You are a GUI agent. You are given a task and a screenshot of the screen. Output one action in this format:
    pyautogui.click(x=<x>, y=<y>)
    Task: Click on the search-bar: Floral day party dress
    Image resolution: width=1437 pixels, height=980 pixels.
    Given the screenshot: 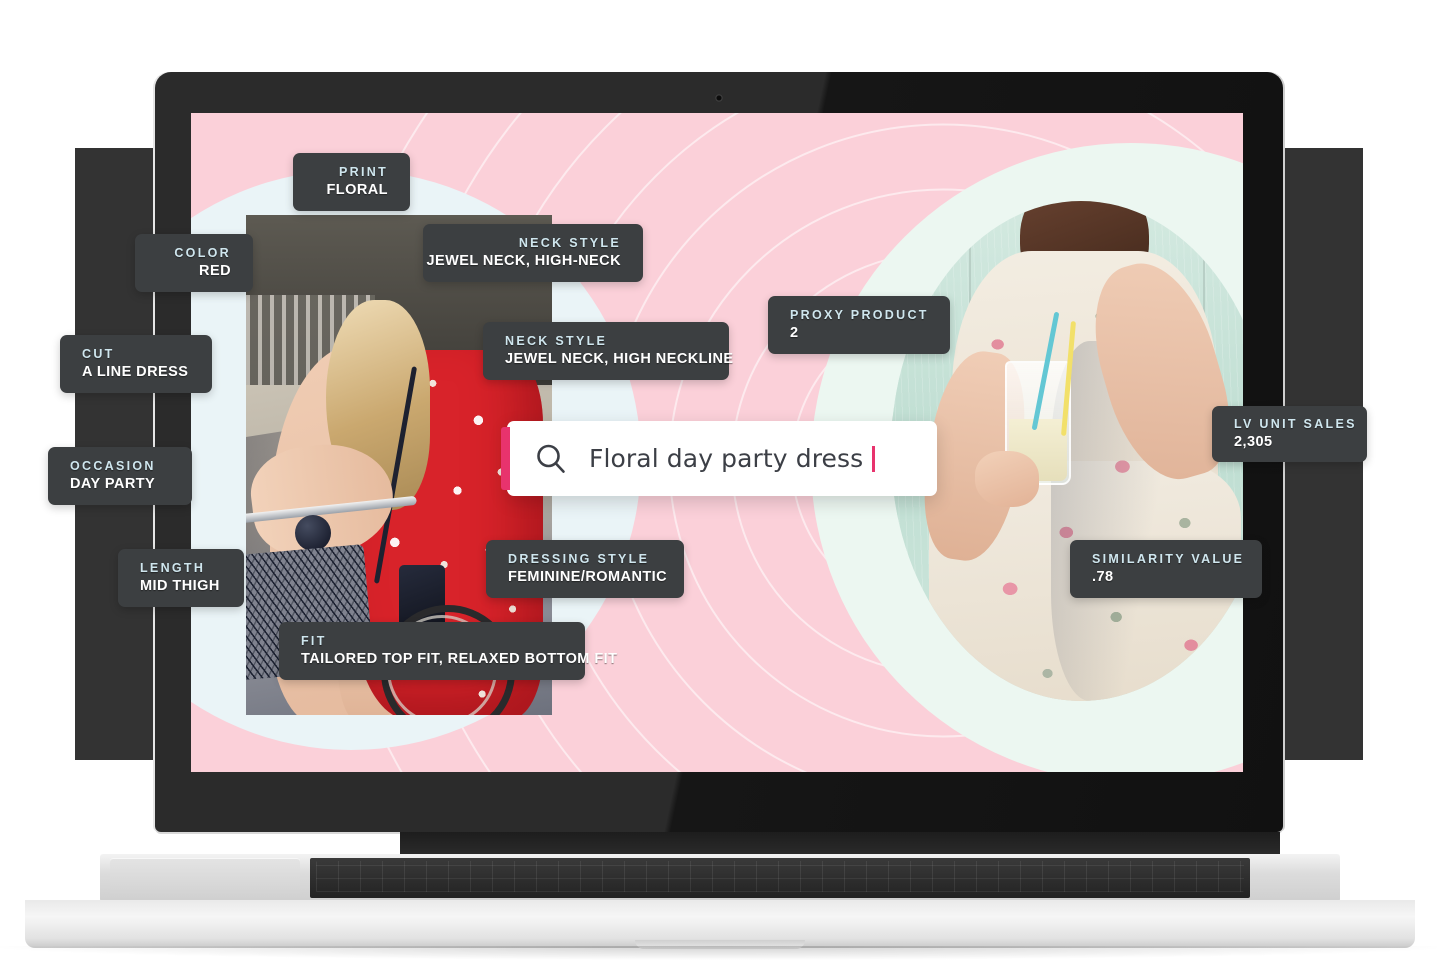 What is the action you would take?
    pyautogui.click(x=719, y=458)
    